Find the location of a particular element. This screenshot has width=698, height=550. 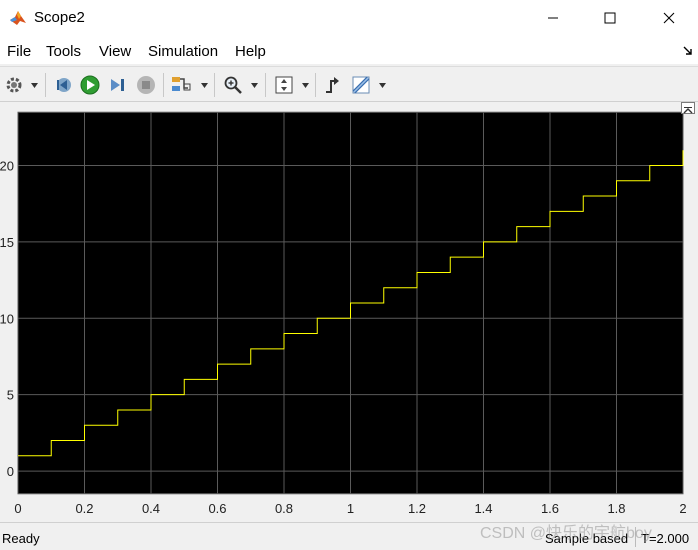

menu-simulation: Simulation is located at coordinates (183, 51).